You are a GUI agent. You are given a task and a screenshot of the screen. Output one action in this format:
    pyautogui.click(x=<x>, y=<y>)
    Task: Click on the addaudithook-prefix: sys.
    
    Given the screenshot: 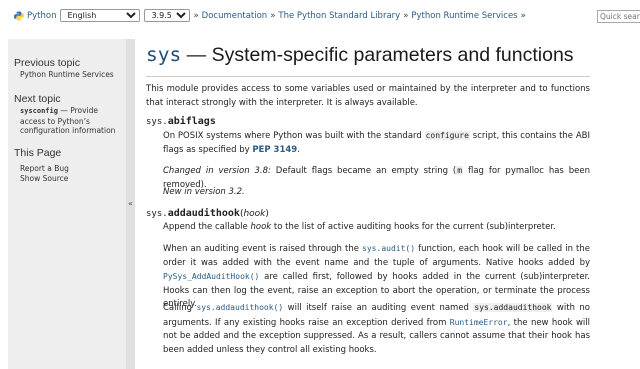 What is the action you would take?
    pyautogui.click(x=157, y=214)
    